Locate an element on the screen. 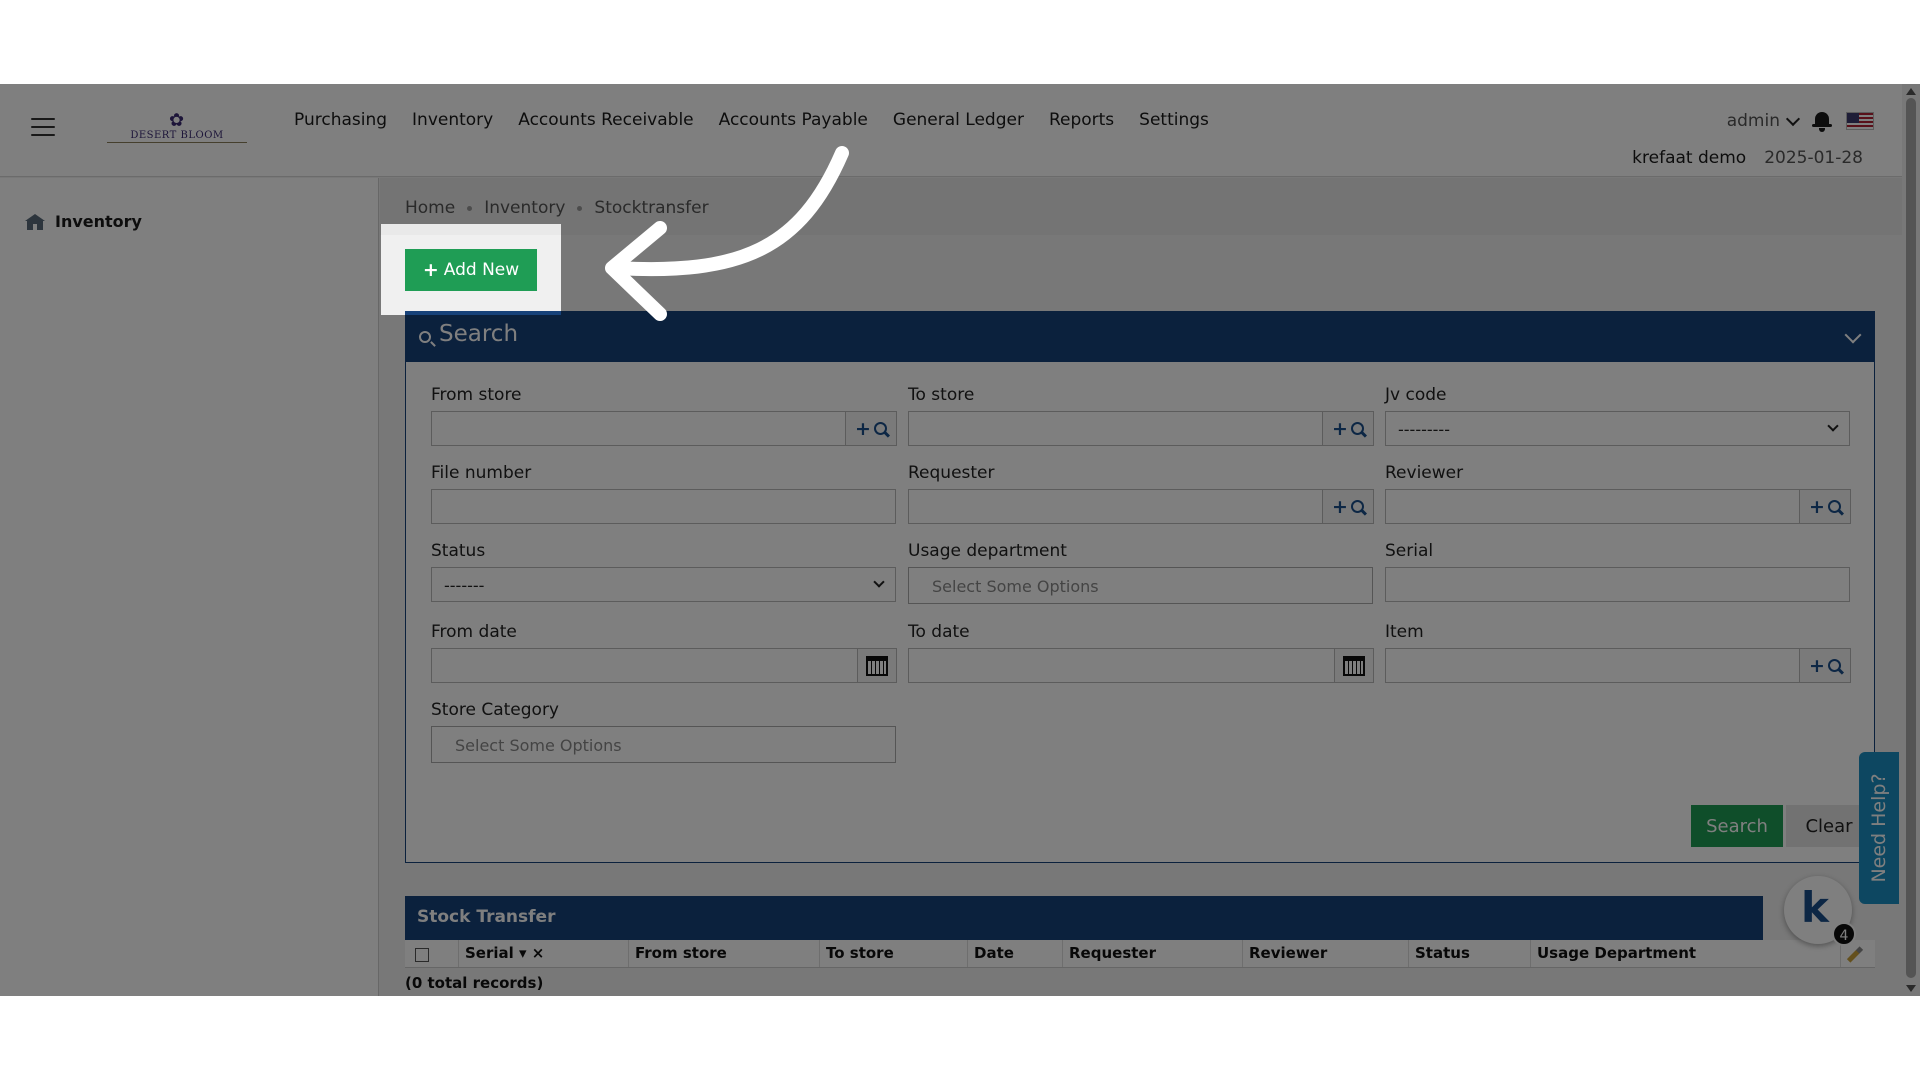 The image size is (1920, 1080). k-logo-icon: k is located at coordinates (1815, 907).